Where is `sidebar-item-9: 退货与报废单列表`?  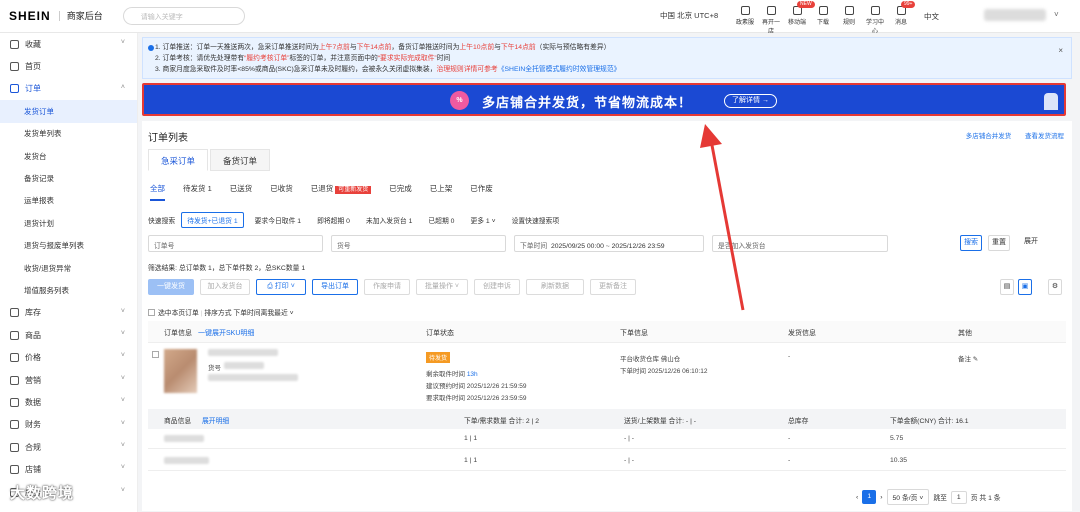 sidebar-item-9: 退货与报废单列表 is located at coordinates (68, 246).